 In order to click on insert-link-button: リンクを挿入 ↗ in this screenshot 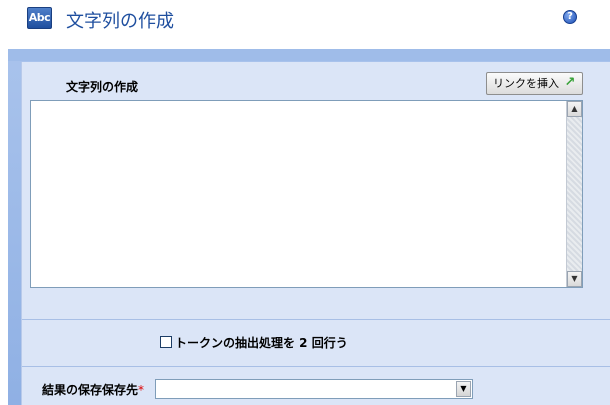, I will do `click(534, 83)`.